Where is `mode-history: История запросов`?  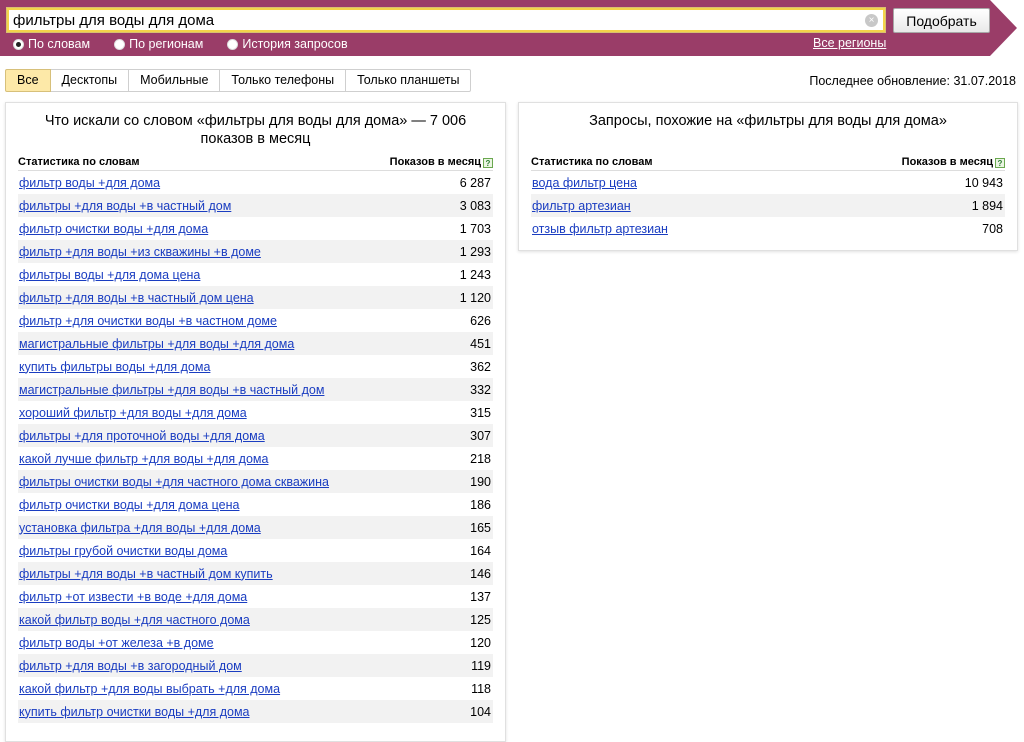 mode-history: История запросов is located at coordinates (287, 44).